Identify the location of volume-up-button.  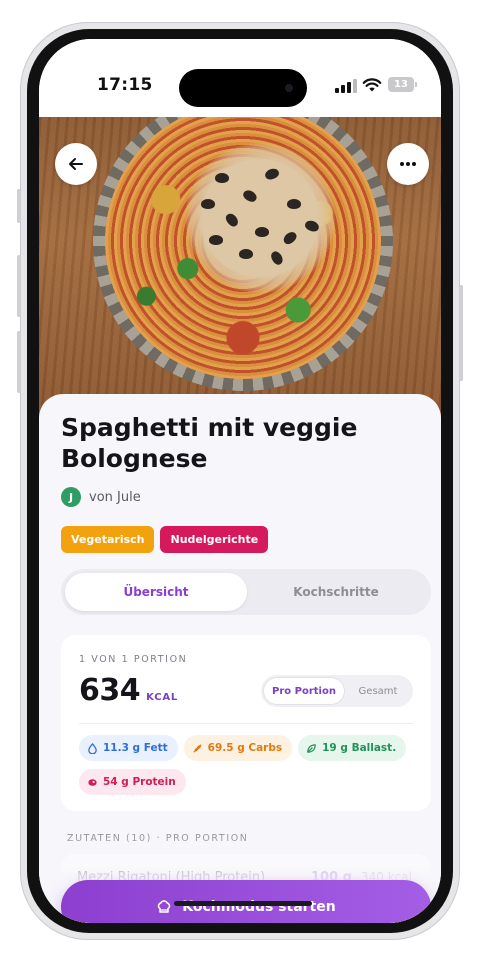
(19, 286).